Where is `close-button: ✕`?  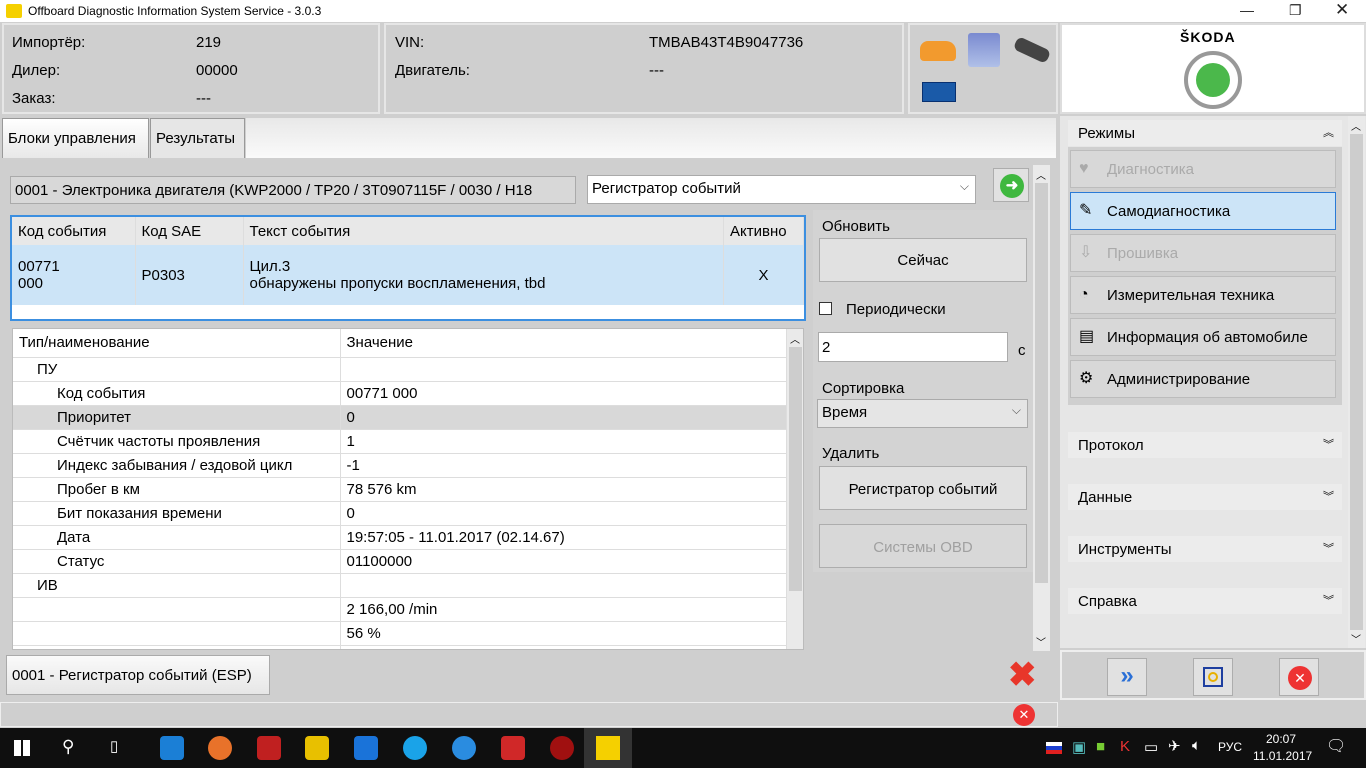 close-button: ✕ is located at coordinates (1342, 10).